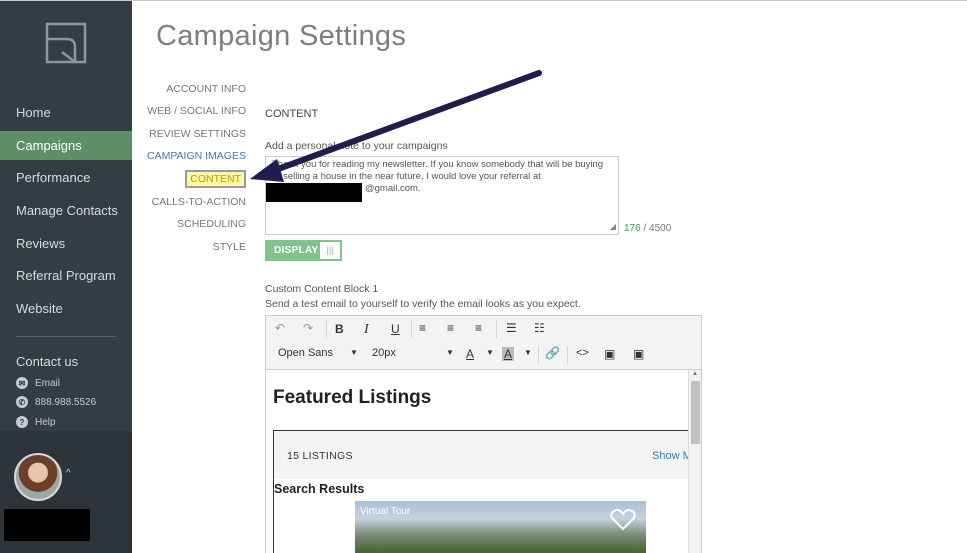  Describe the element at coordinates (422, 328) in the screenshot. I see `align-left-icon: ≡` at that location.